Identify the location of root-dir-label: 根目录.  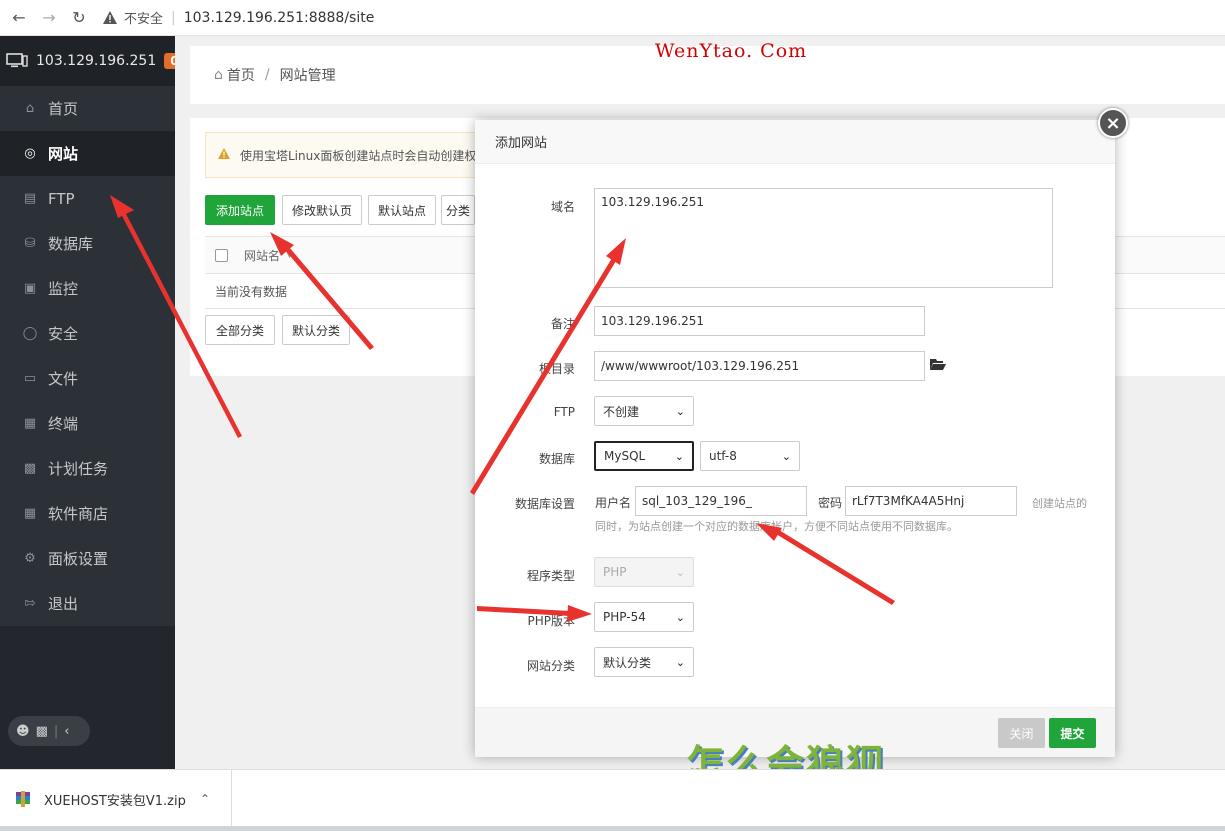
(556, 369).